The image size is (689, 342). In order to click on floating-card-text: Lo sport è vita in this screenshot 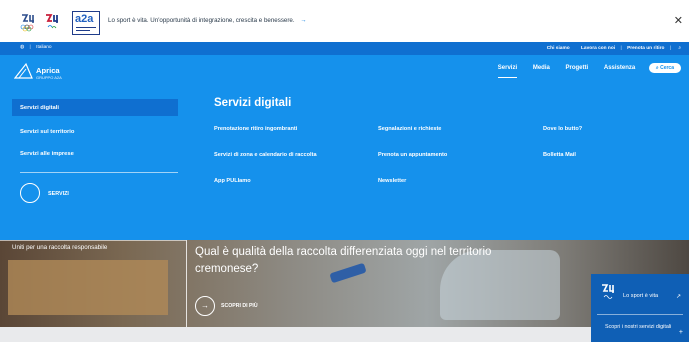, I will do `click(640, 296)`.